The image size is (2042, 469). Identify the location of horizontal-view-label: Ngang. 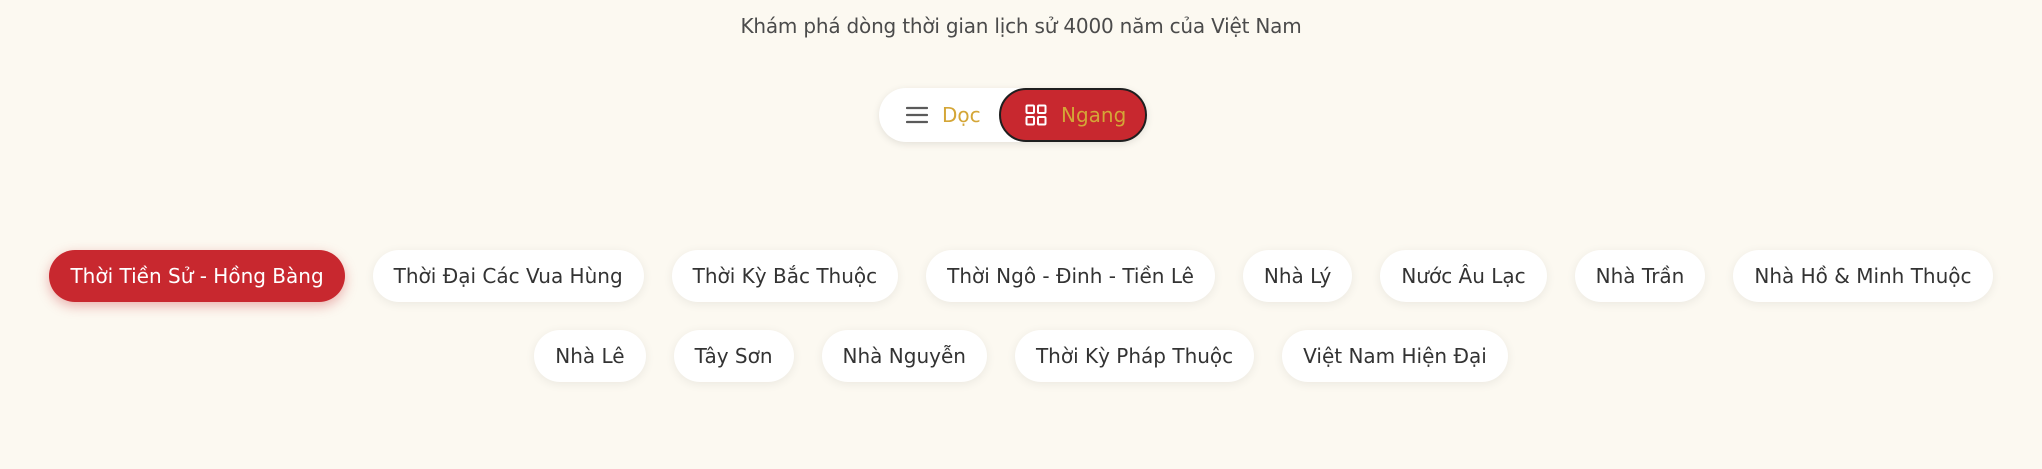
(1094, 115).